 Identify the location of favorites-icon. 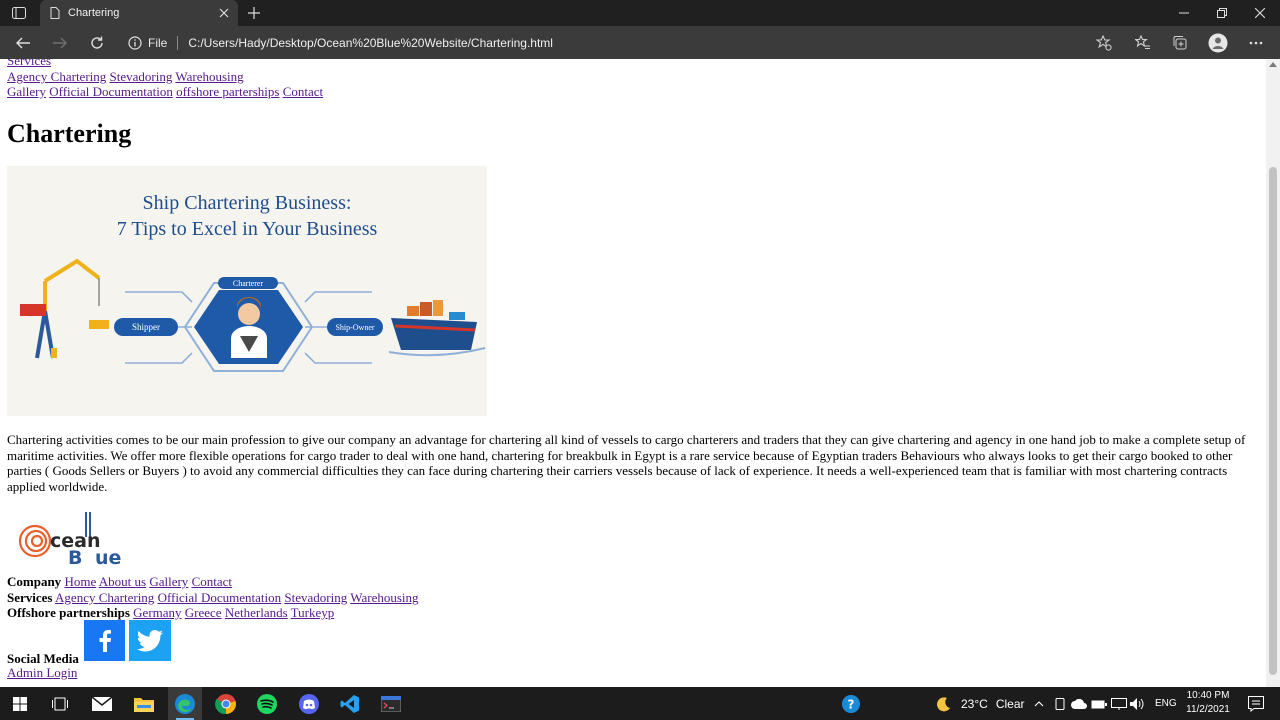
(1142, 41).